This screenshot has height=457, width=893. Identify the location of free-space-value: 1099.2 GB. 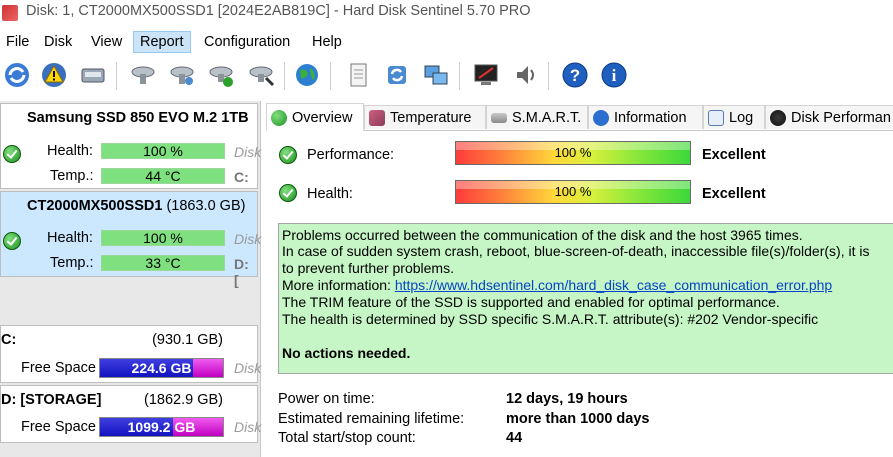
(161, 427).